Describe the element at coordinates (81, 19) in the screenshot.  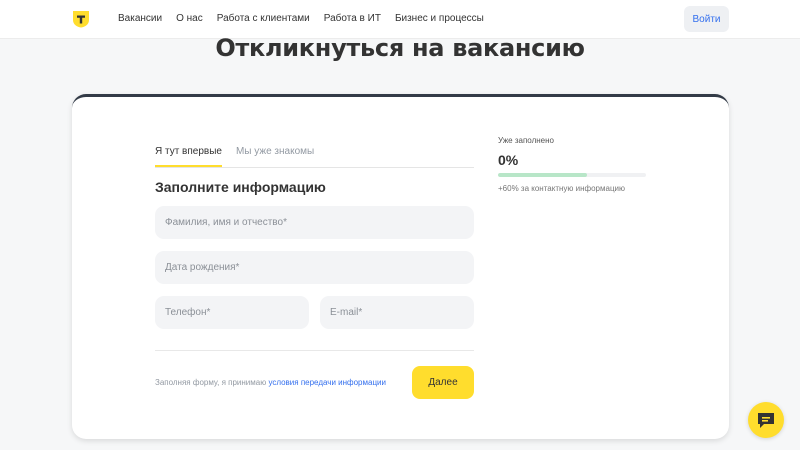
I see `logo-icon` at that location.